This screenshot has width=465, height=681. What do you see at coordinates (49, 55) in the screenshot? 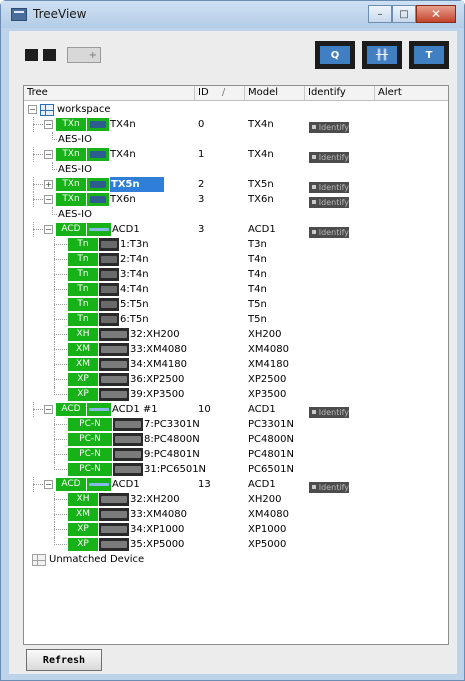
I see `collapse-all-icon` at bounding box center [49, 55].